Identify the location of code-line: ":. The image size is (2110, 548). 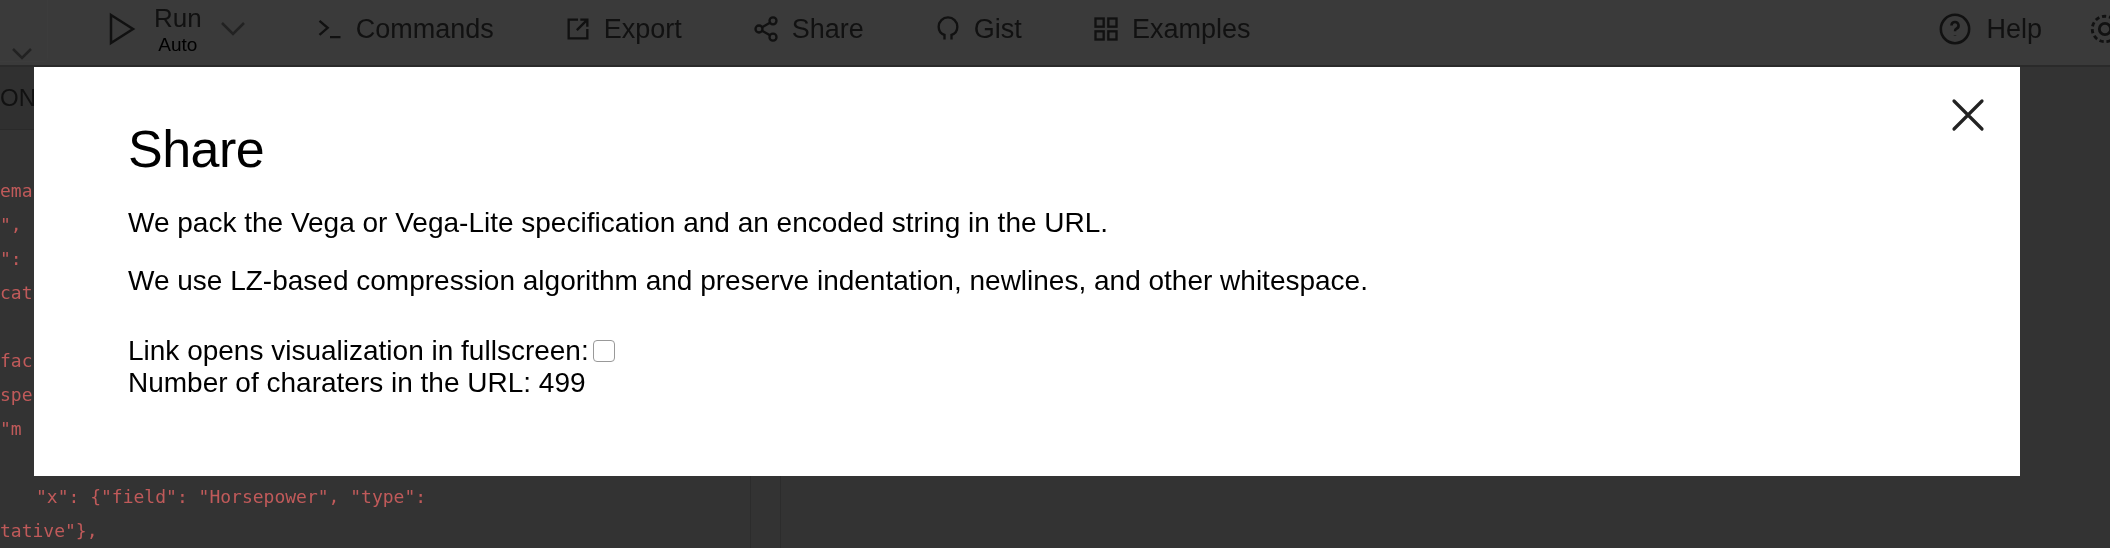
(11, 259).